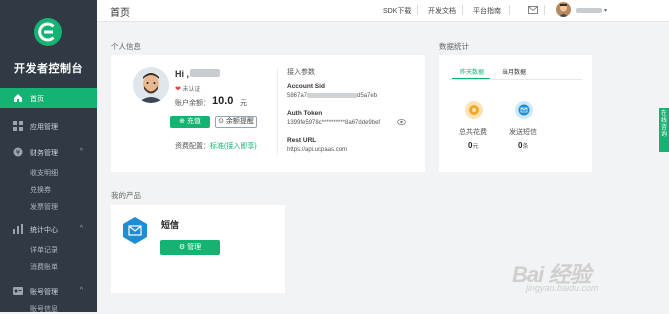  What do you see at coordinates (182, 74) in the screenshot?
I see `greeting: Hi ,` at bounding box center [182, 74].